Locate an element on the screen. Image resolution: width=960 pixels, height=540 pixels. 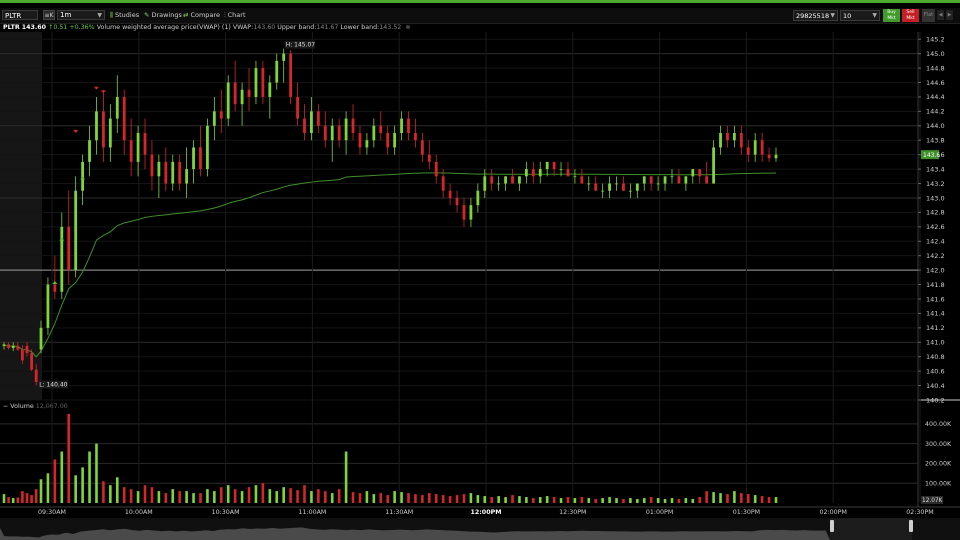
price-tick-label: 144.8 is located at coordinates (935, 68).